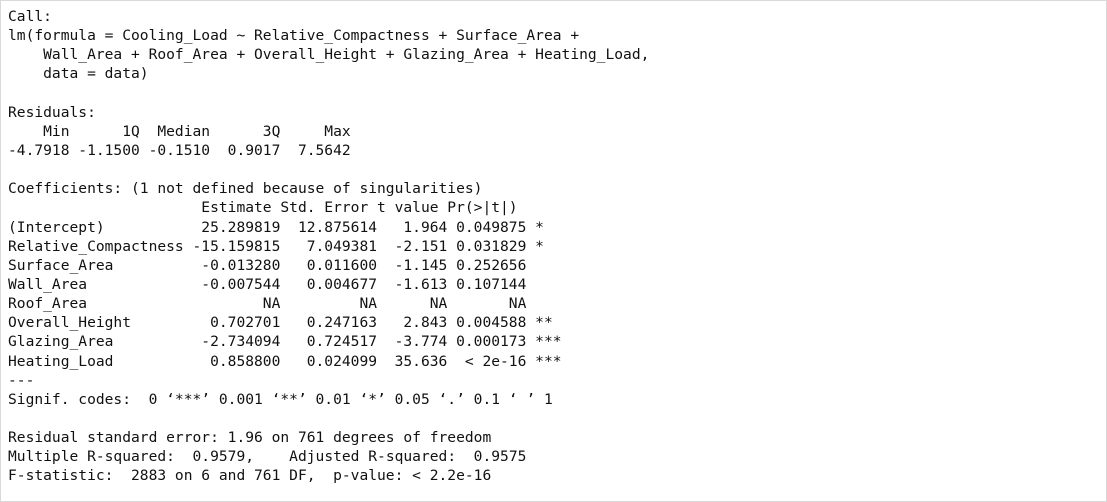 The width and height of the screenshot is (1107, 502). What do you see at coordinates (184, 131) in the screenshot?
I see `console-line: Min 1Q Median 3Q Max` at bounding box center [184, 131].